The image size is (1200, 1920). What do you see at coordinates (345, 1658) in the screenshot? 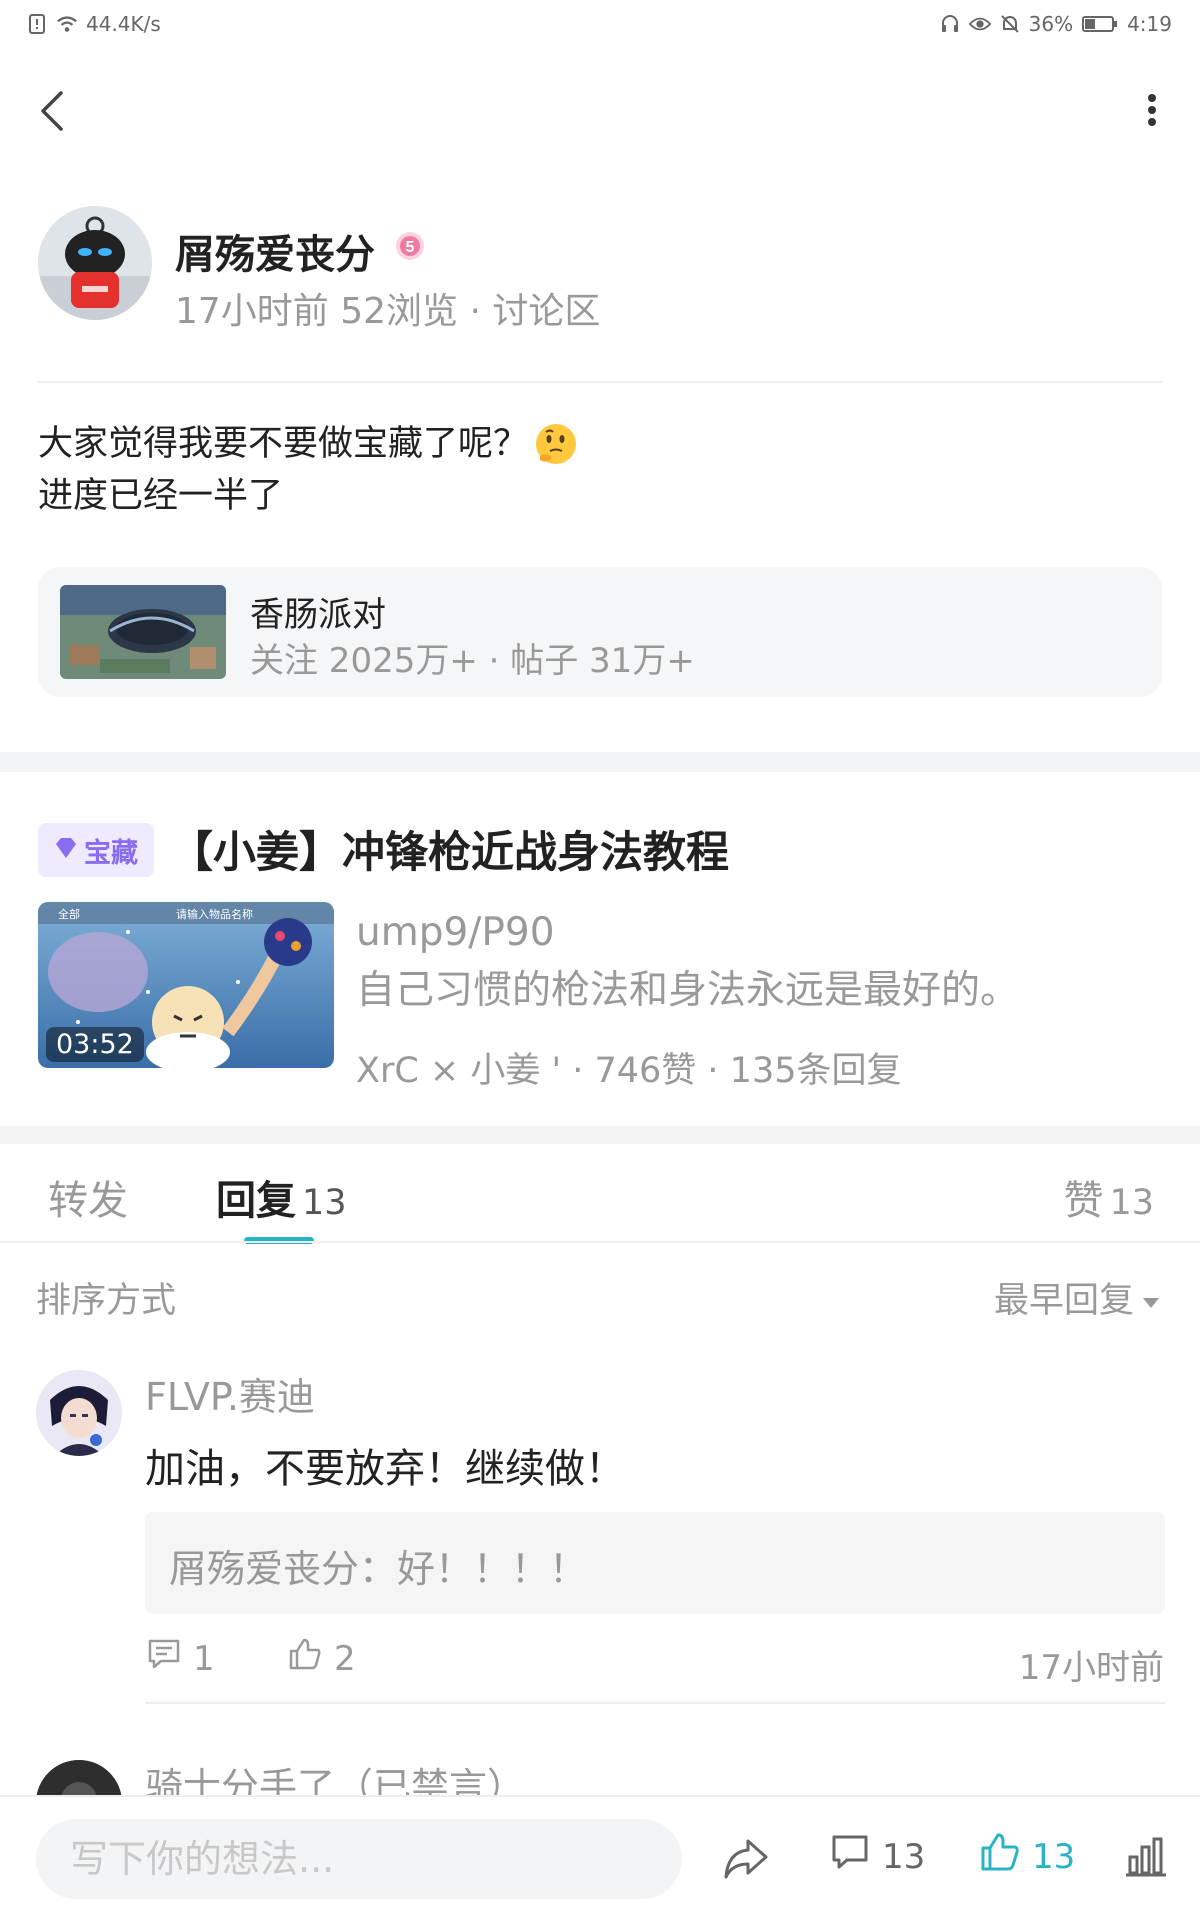
I see `comment-like-count: 2` at bounding box center [345, 1658].